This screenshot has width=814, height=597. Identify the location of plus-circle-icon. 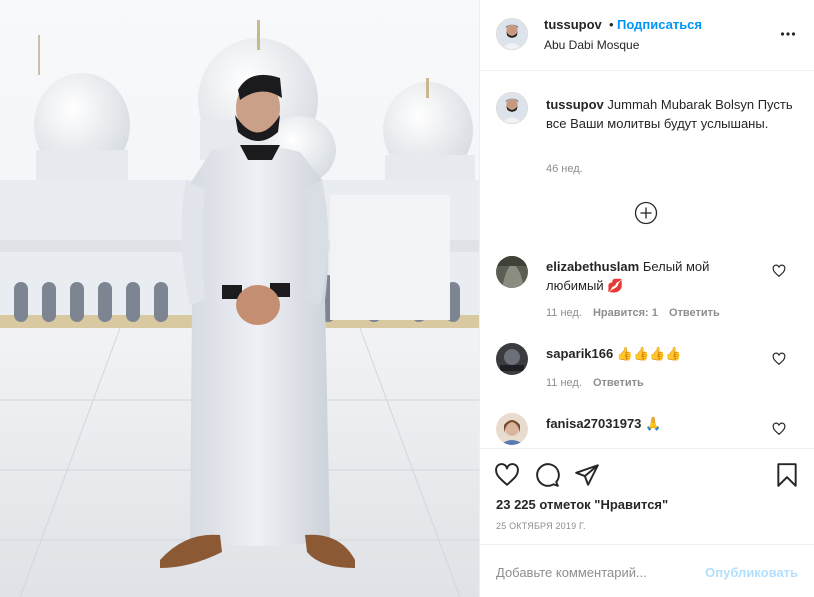
(646, 213).